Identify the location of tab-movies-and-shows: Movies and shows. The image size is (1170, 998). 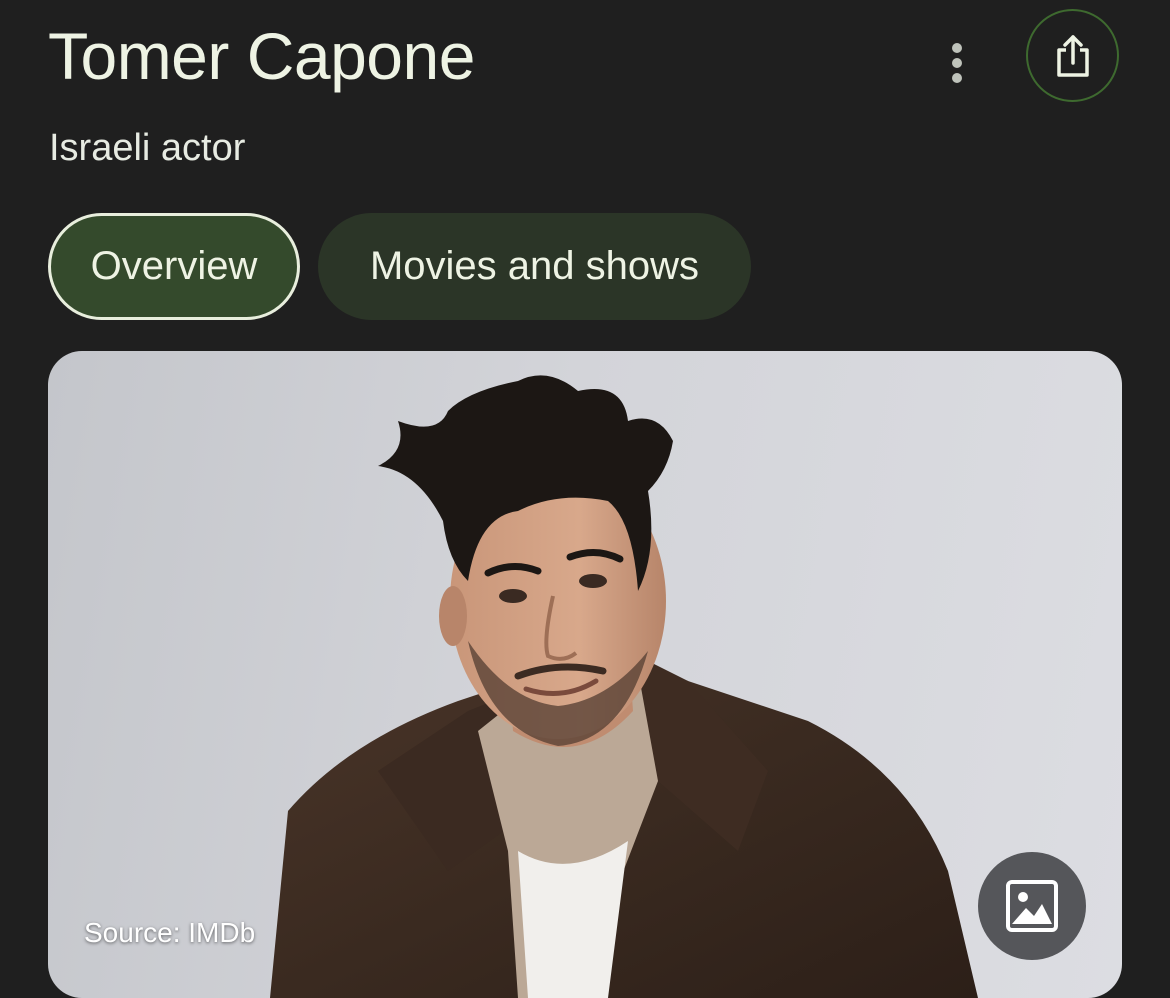
(534, 266).